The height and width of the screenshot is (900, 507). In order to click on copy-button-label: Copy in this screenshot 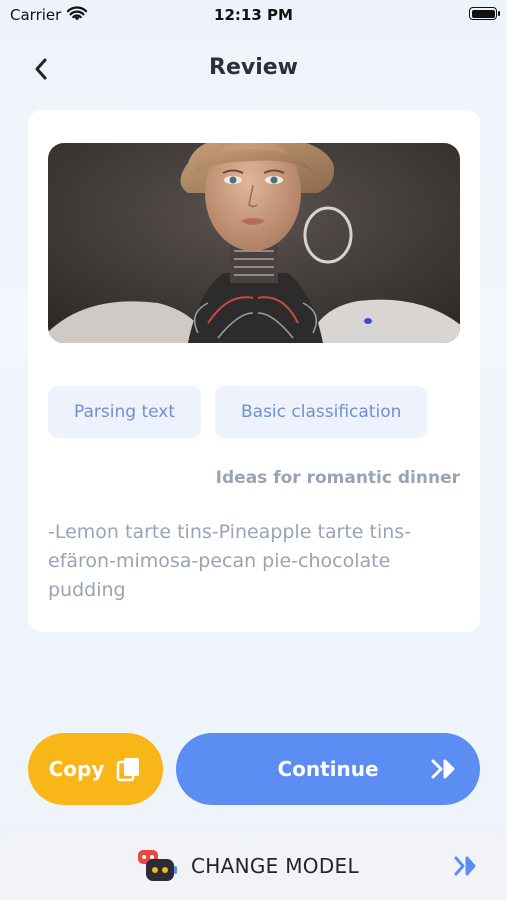, I will do `click(76, 769)`.